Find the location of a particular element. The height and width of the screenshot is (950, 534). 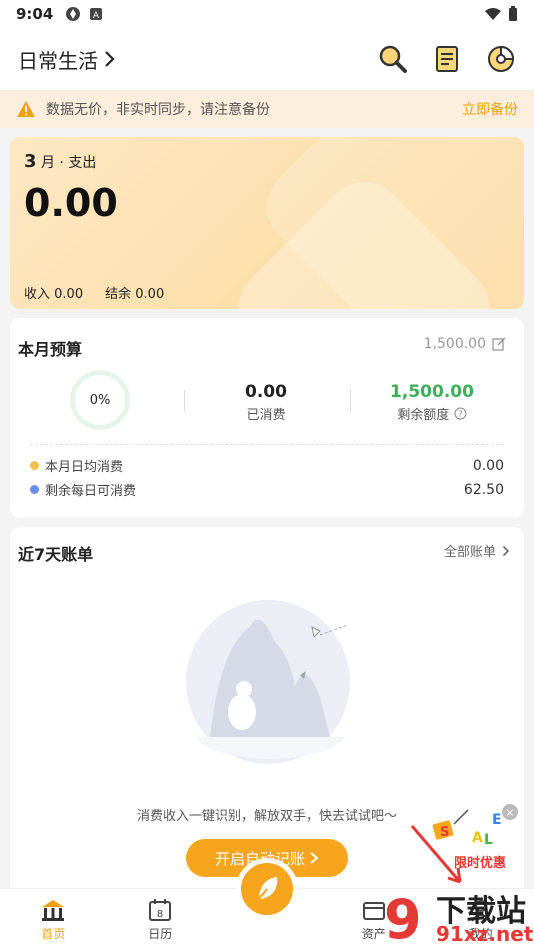

status-time: 9:04 is located at coordinates (35, 14).